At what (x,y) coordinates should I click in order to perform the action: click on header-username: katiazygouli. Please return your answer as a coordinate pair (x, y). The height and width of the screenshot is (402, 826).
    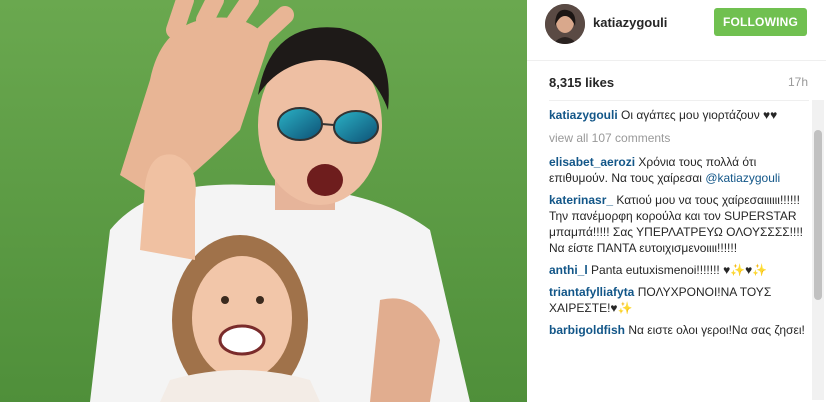
    Looking at the image, I should click on (630, 22).